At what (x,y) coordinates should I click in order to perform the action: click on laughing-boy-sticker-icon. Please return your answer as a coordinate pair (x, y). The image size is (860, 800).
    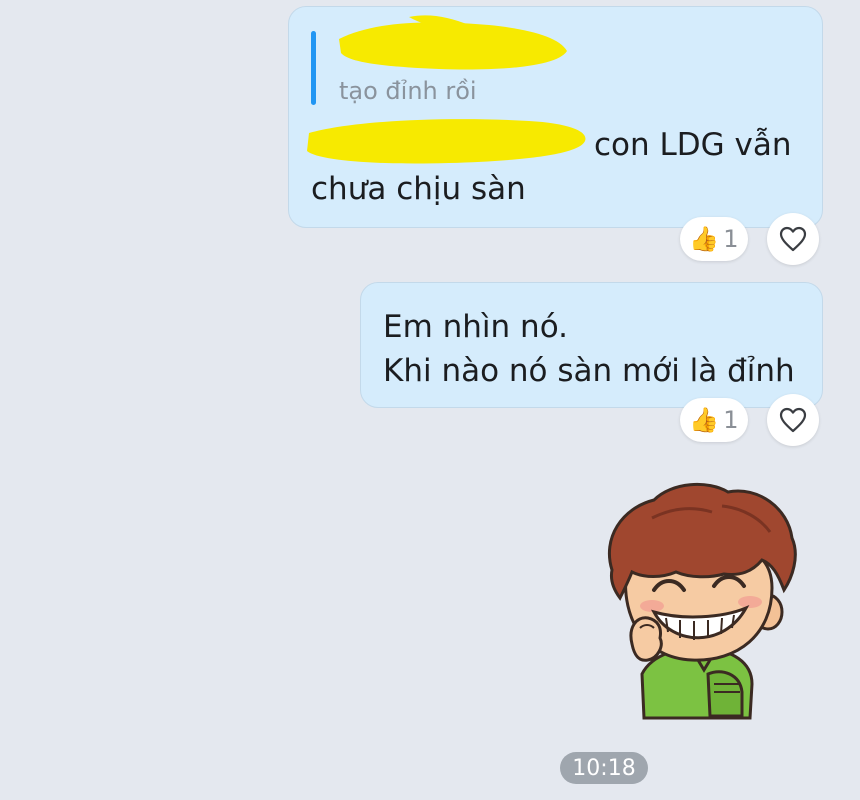
    Looking at the image, I should click on (701, 600).